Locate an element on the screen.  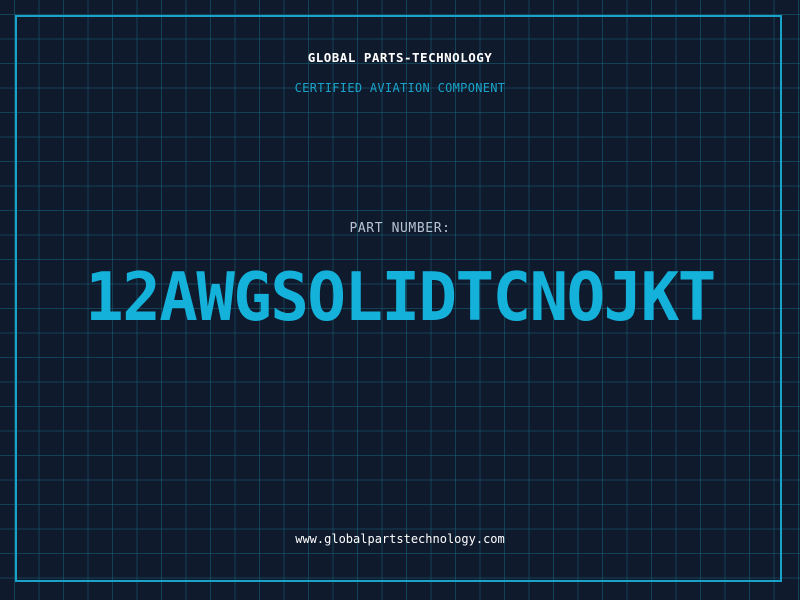
certification-subtitle: CERTIFIED AVIATION COMPONENT is located at coordinates (400, 88).